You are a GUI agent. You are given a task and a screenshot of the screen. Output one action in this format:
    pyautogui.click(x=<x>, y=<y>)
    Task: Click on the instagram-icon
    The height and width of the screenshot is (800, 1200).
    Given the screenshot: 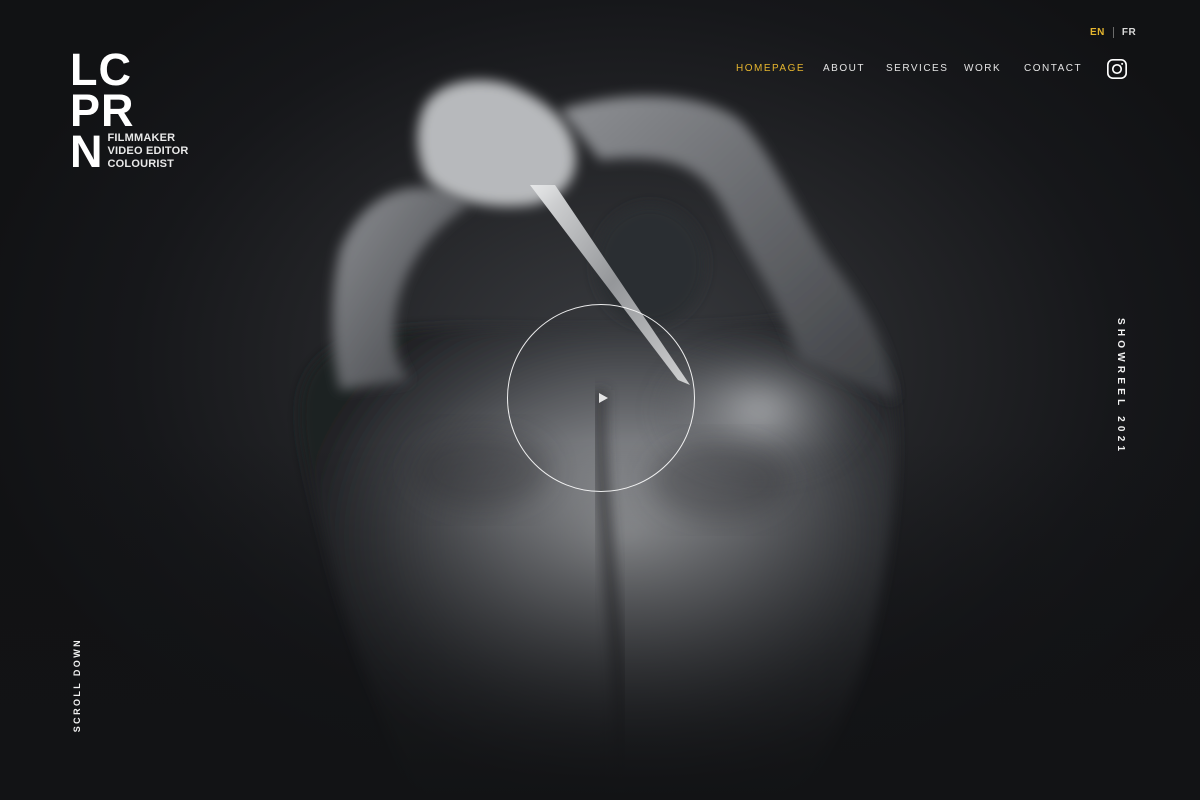 What is the action you would take?
    pyautogui.click(x=1117, y=69)
    